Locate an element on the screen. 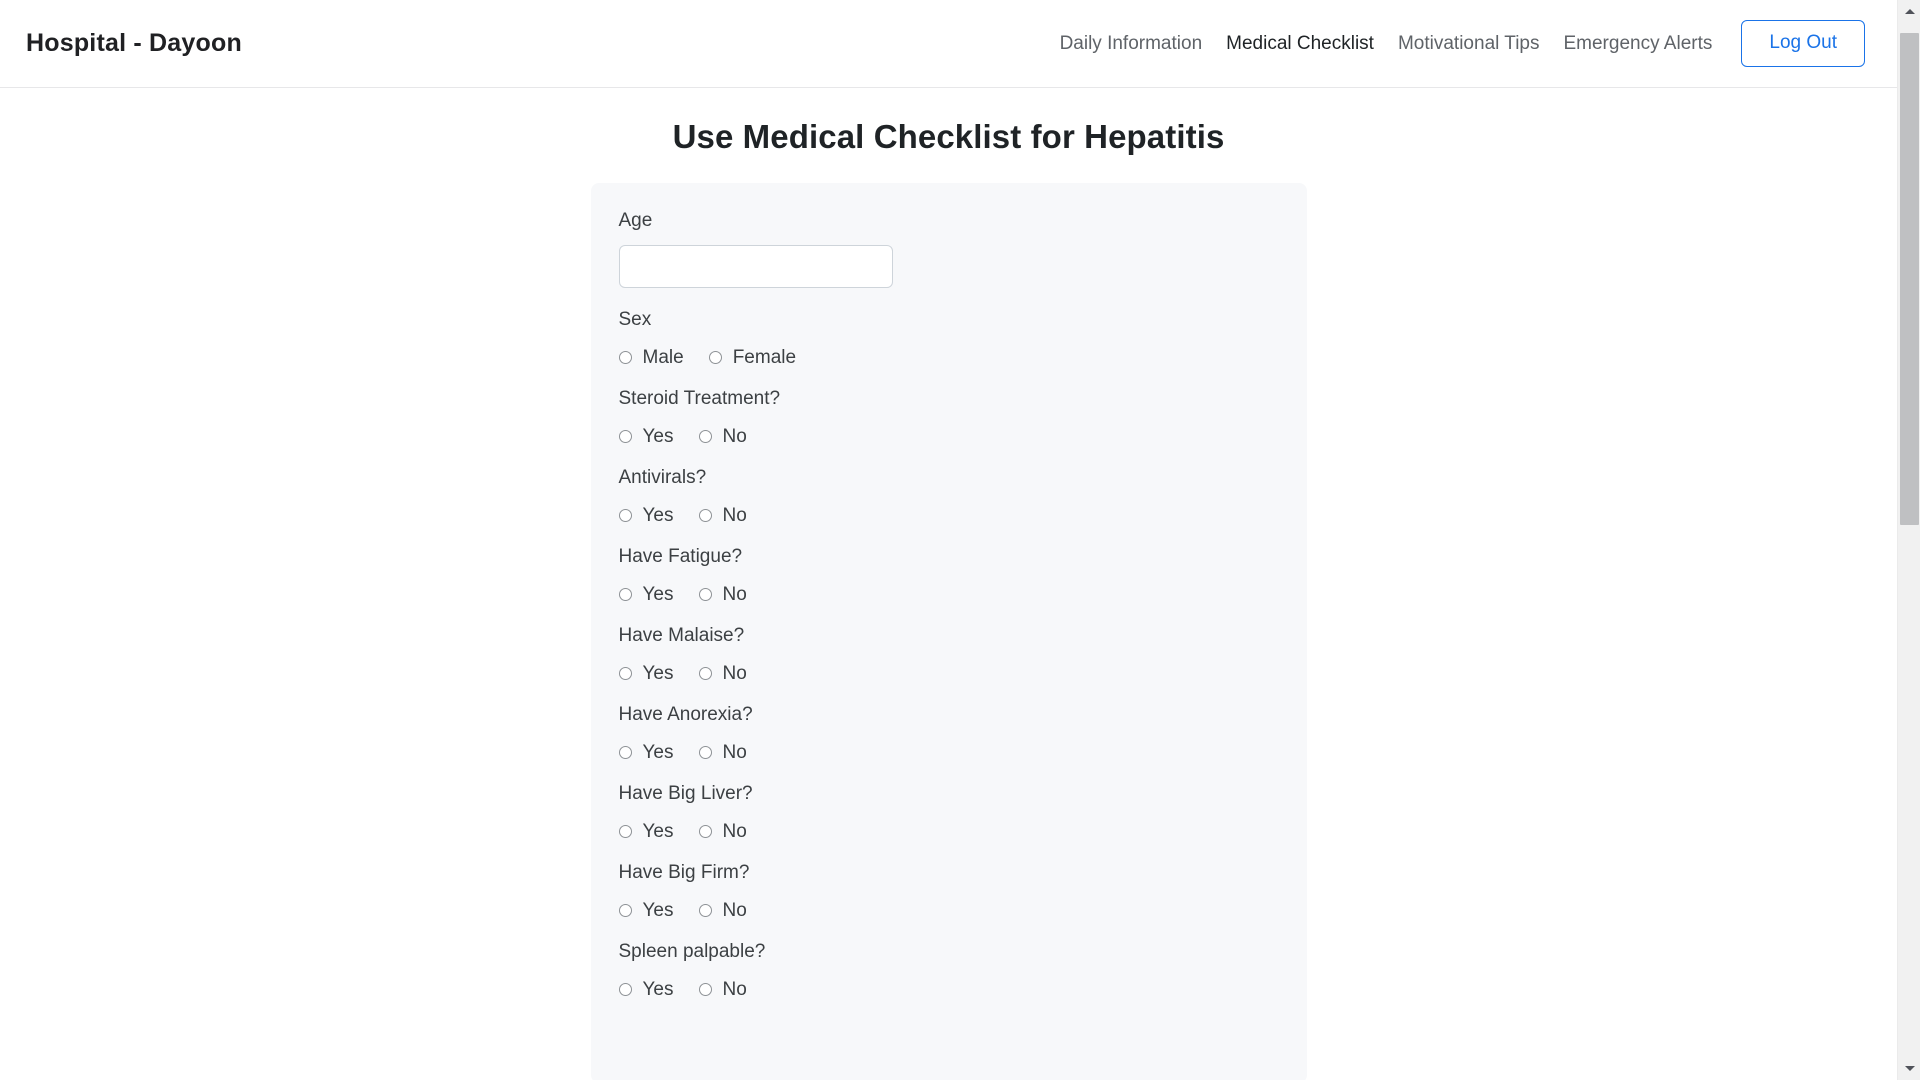 This screenshot has height=1080, width=1920. radio-spleen-palpable-no: No is located at coordinates (722, 989).